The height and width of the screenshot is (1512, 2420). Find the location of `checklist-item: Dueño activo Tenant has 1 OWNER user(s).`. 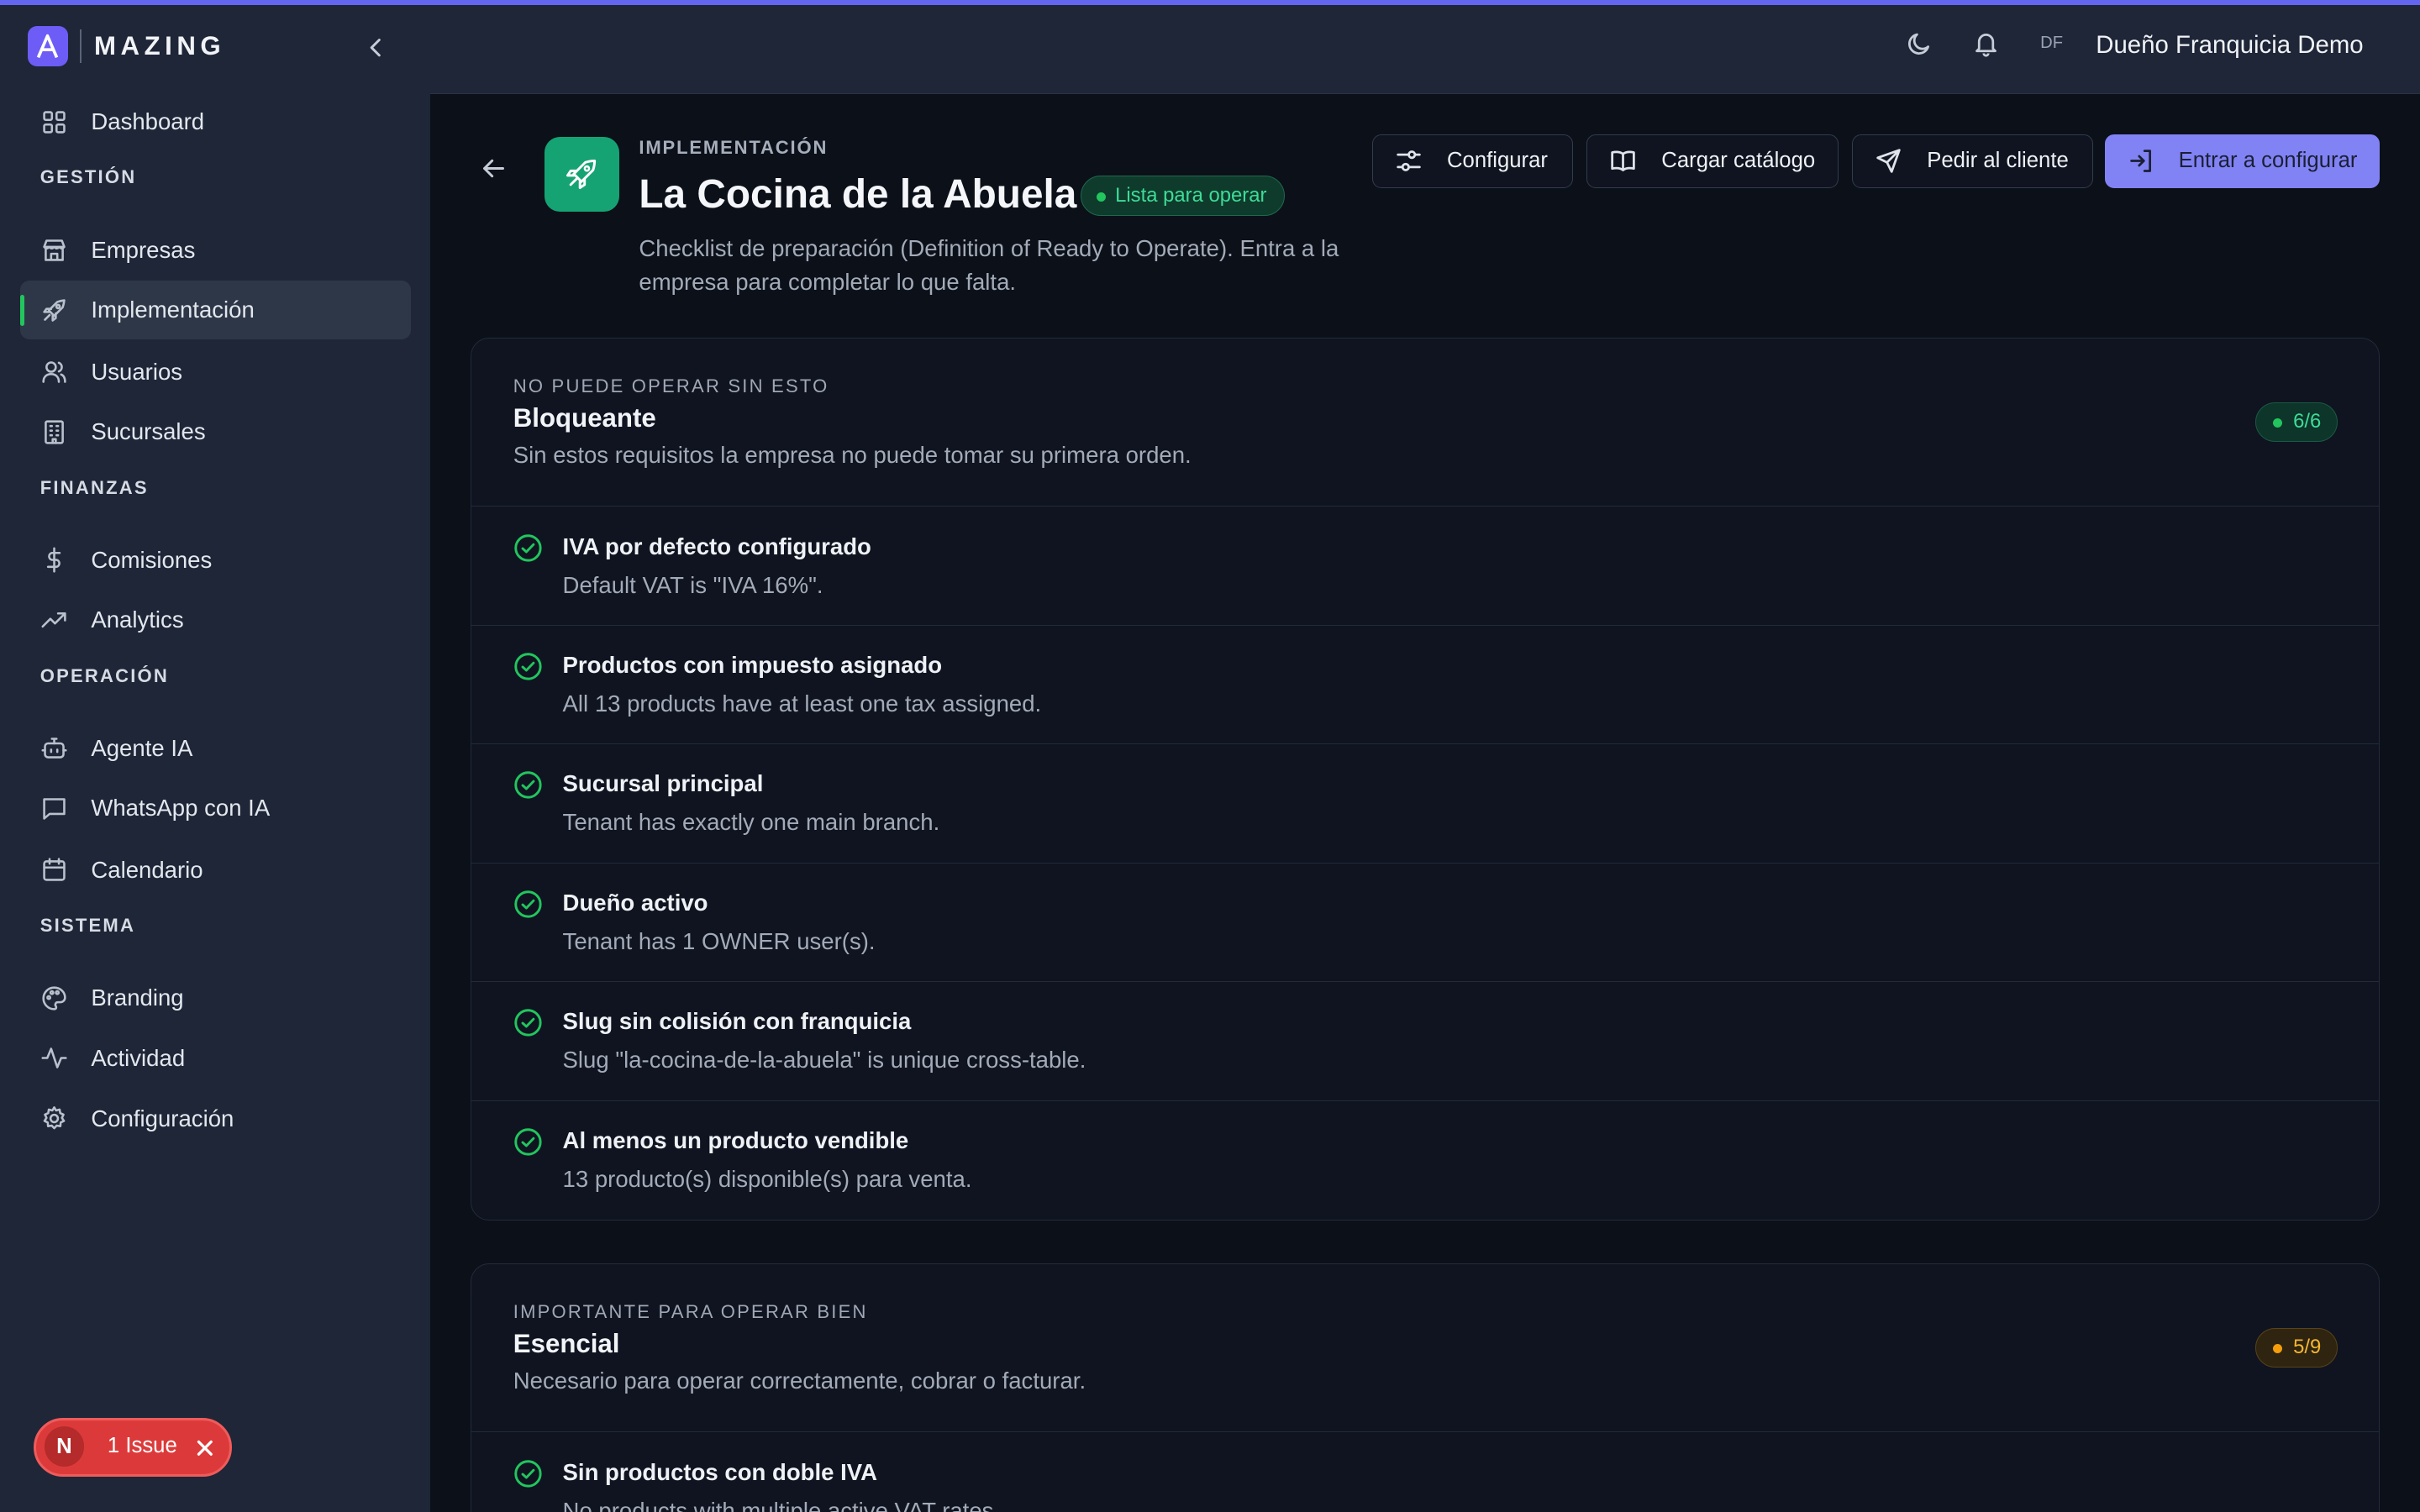

checklist-item: Dueño activo Tenant has 1 OWNER user(s). is located at coordinates (1425, 923).